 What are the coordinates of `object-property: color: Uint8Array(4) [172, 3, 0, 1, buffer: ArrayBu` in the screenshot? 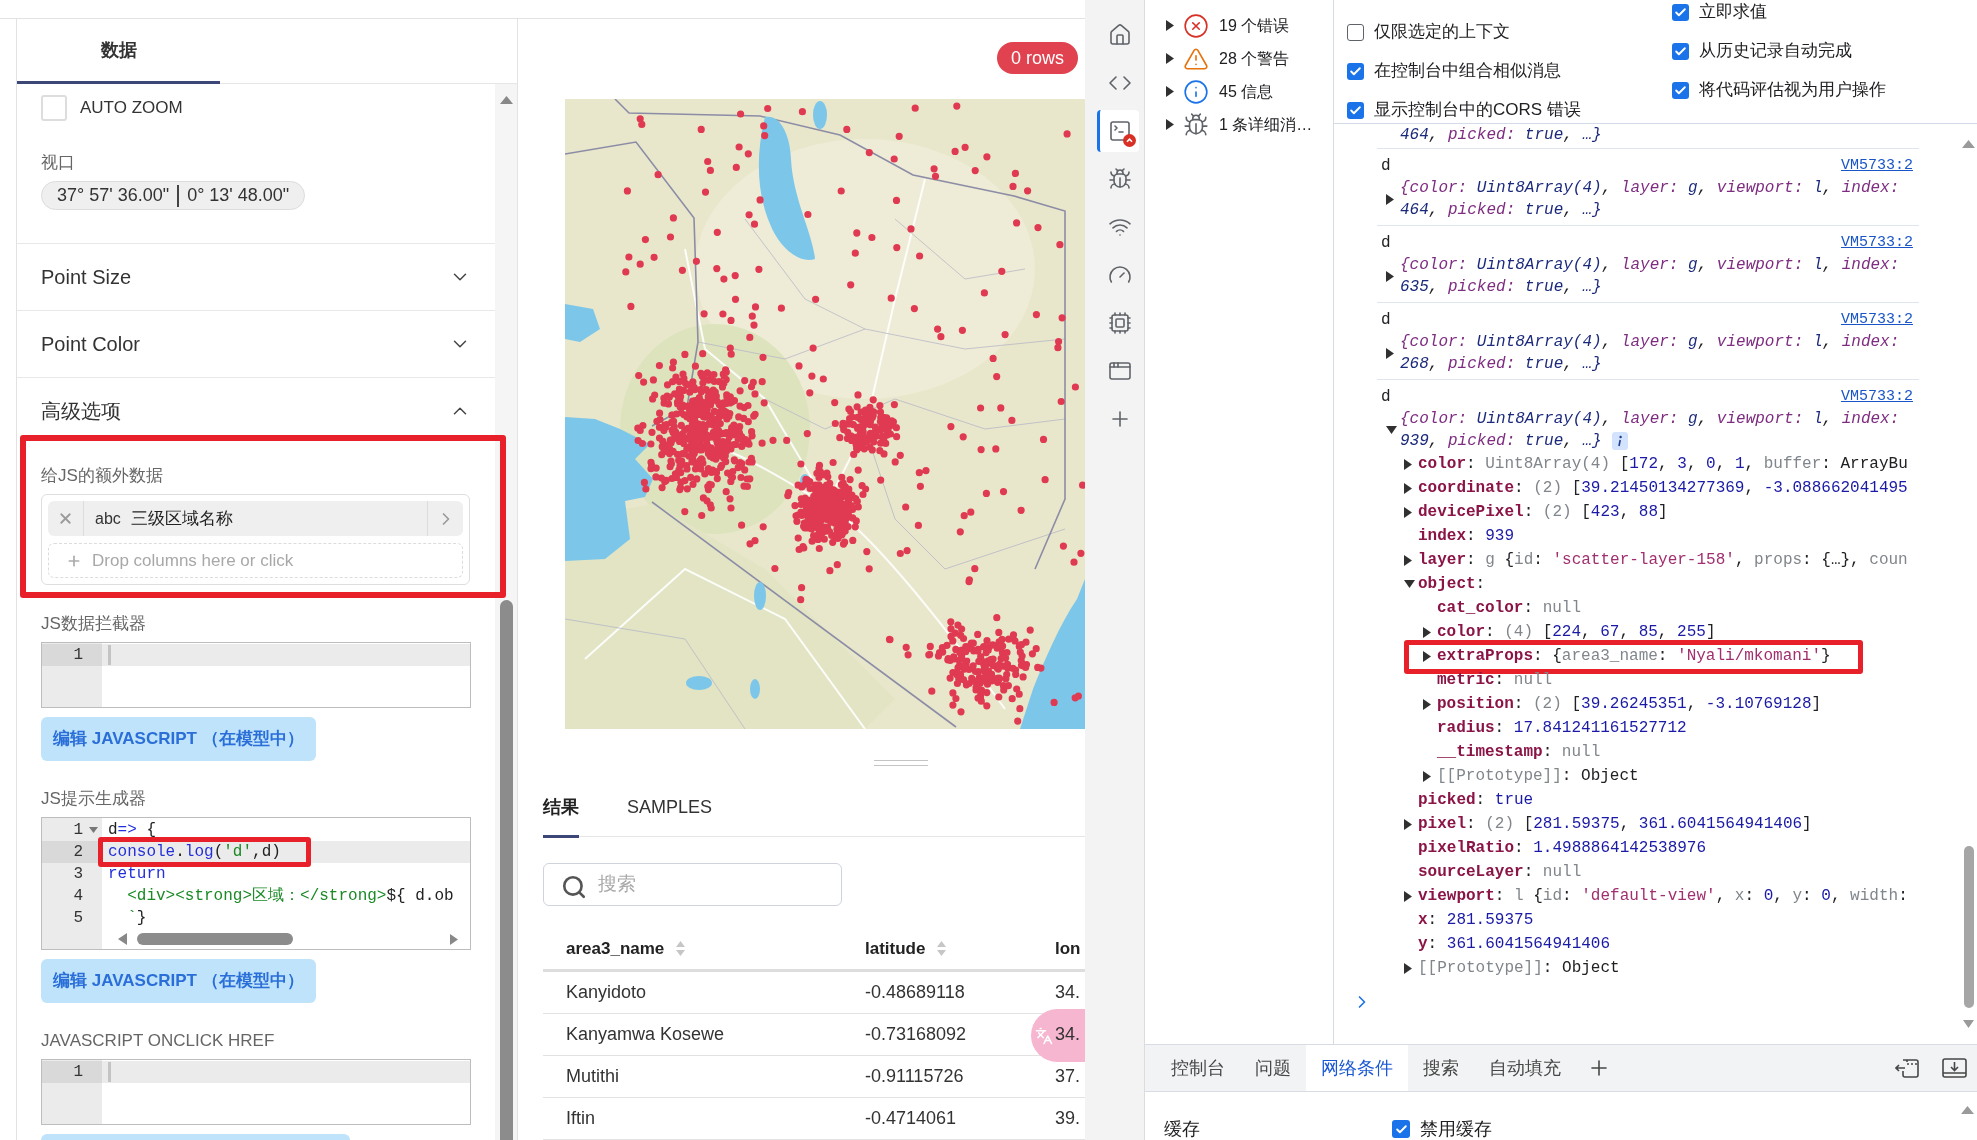 It's located at (1663, 464).